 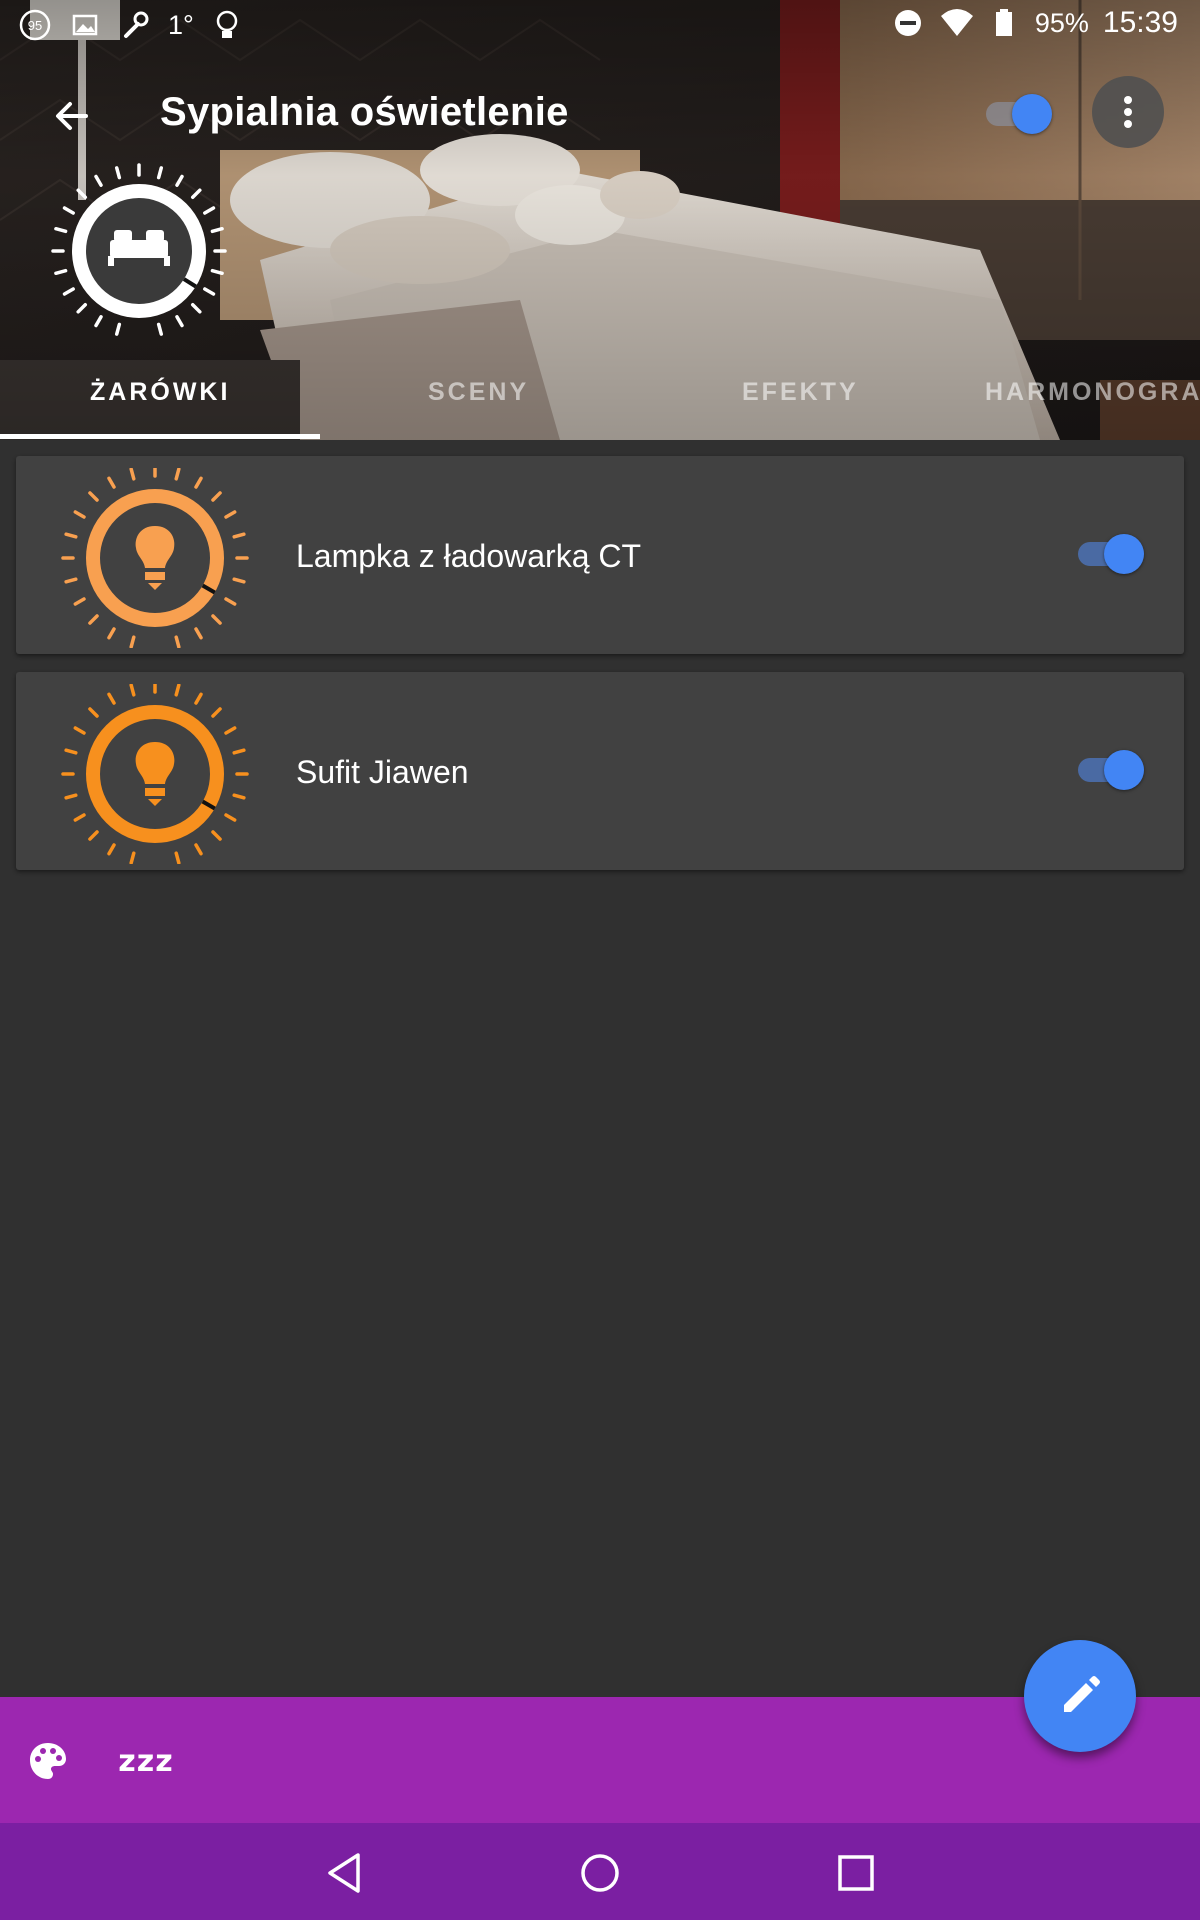 I want to click on nav-home-icon, so click(x=600, y=1873).